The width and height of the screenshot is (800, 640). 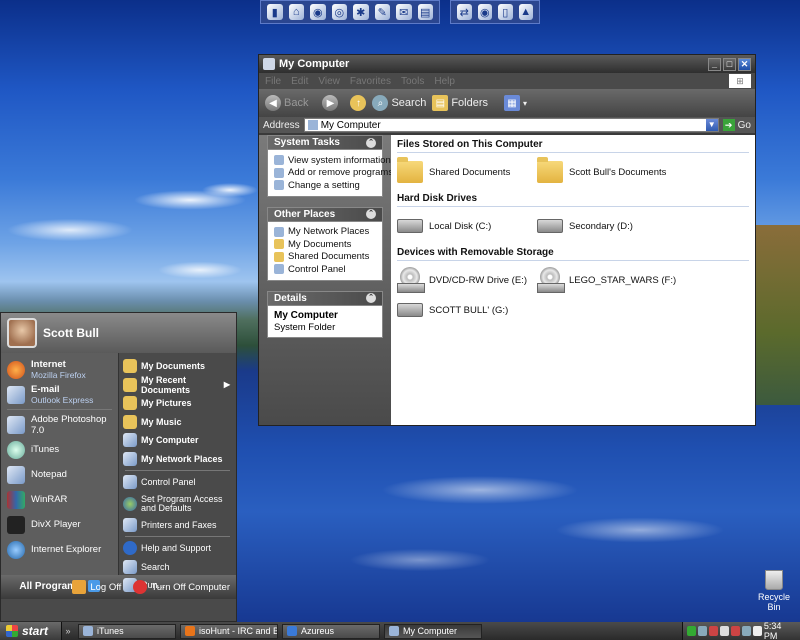 I want to click on link-my-documents: My Documents, so click(x=177, y=366).